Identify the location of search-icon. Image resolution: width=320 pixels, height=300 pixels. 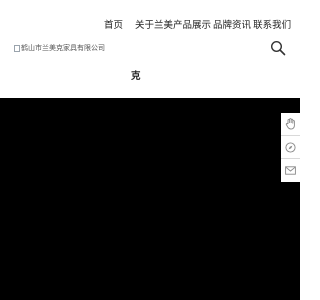
(278, 48).